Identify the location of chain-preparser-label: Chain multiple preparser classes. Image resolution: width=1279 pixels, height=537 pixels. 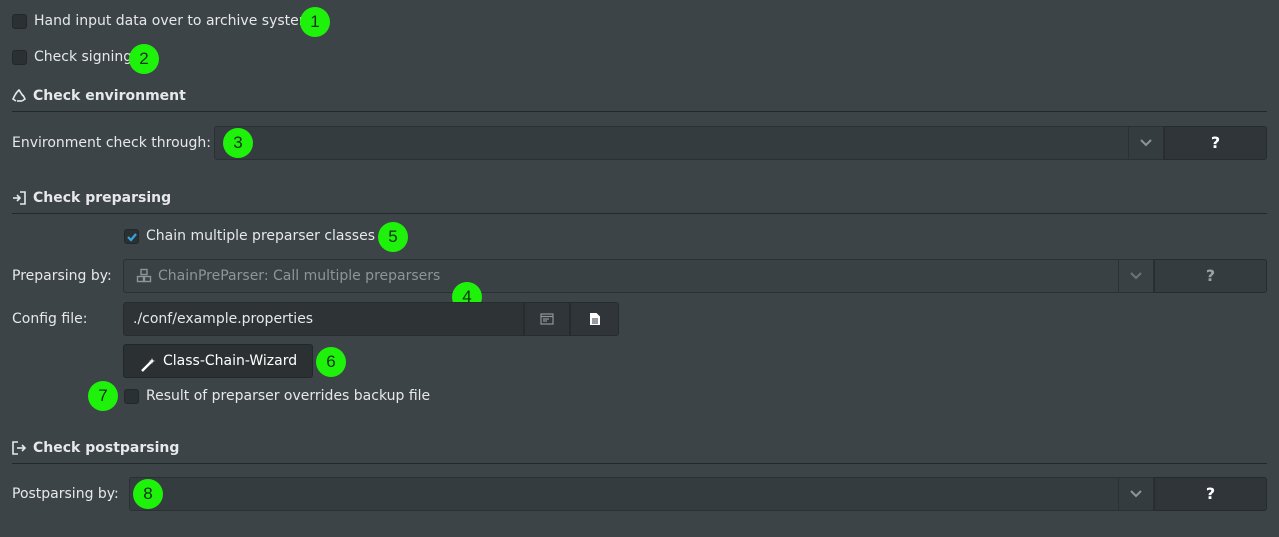
(260, 236).